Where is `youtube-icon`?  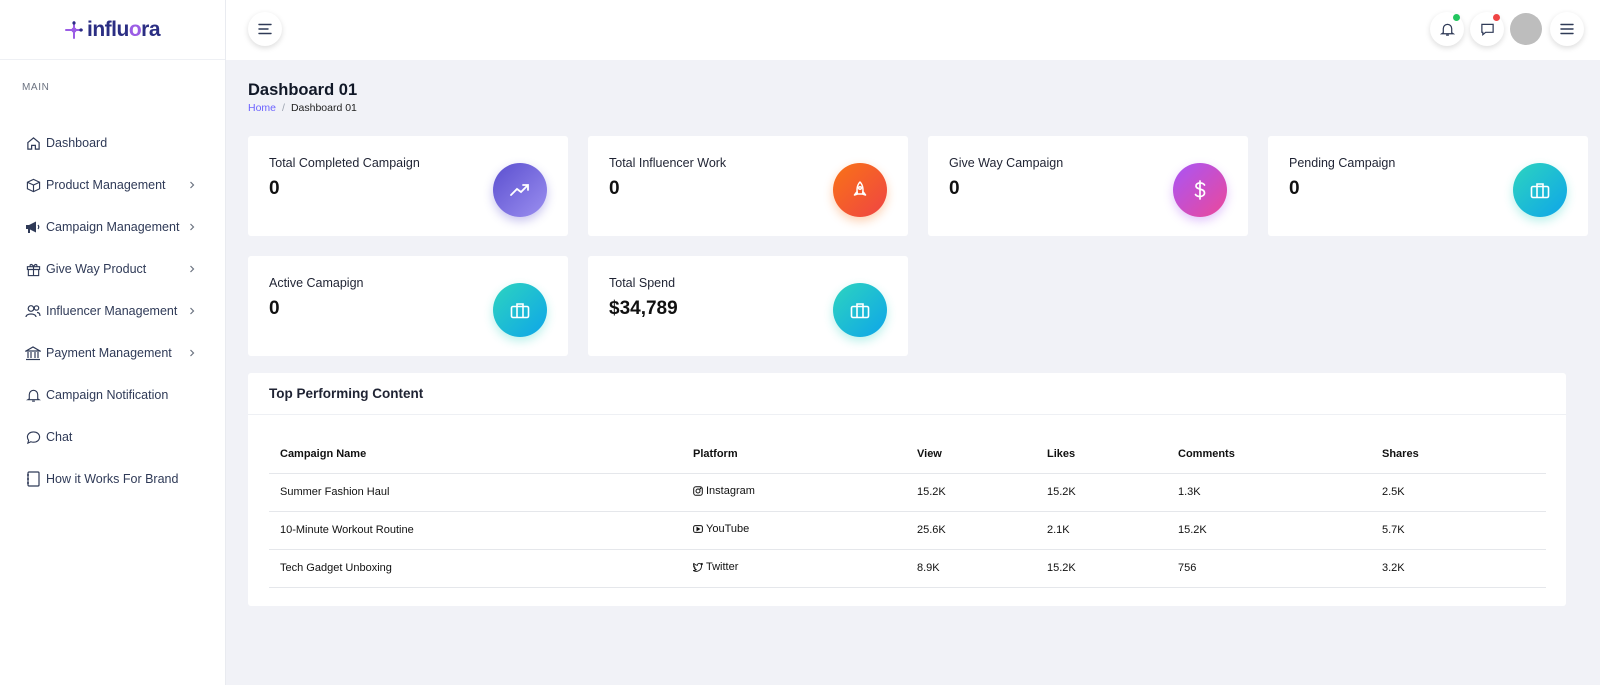 youtube-icon is located at coordinates (698, 529).